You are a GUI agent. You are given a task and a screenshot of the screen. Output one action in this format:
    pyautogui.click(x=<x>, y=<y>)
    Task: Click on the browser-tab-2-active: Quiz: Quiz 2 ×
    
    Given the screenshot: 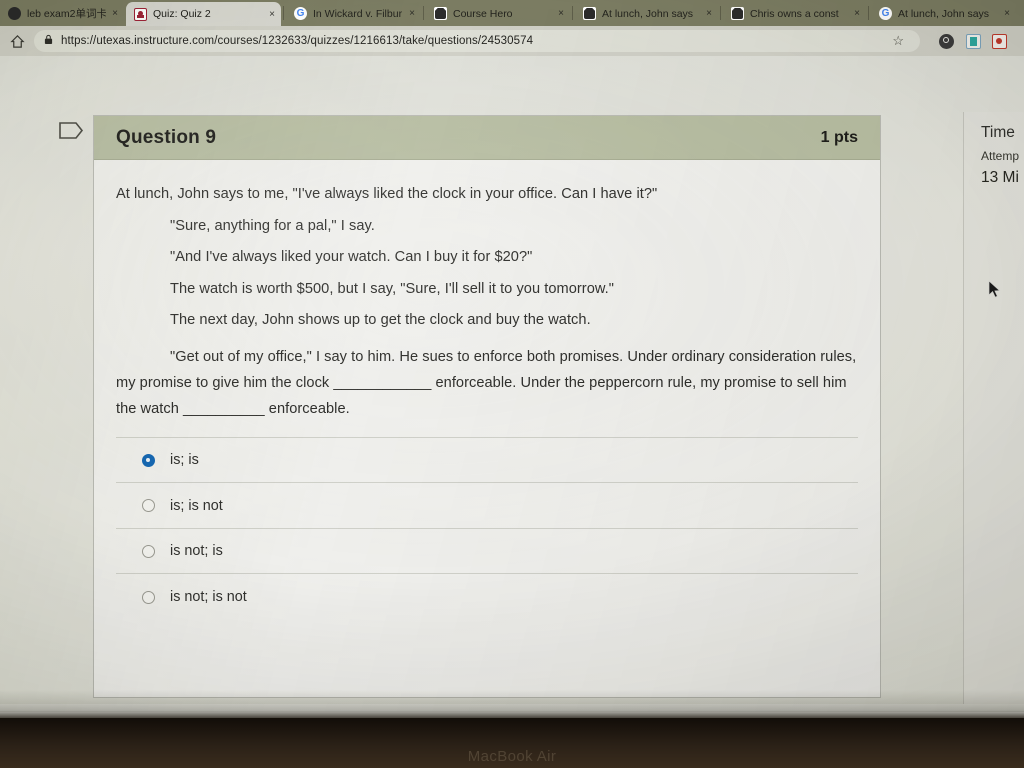 What is the action you would take?
    pyautogui.click(x=203, y=14)
    